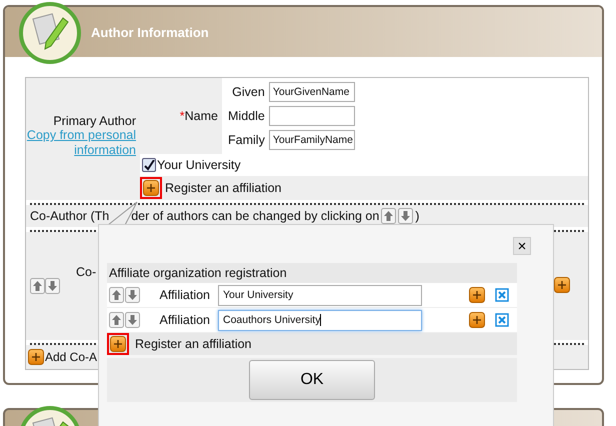 The width and height of the screenshot is (616, 426). What do you see at coordinates (246, 140) in the screenshot?
I see `field-label: Family` at bounding box center [246, 140].